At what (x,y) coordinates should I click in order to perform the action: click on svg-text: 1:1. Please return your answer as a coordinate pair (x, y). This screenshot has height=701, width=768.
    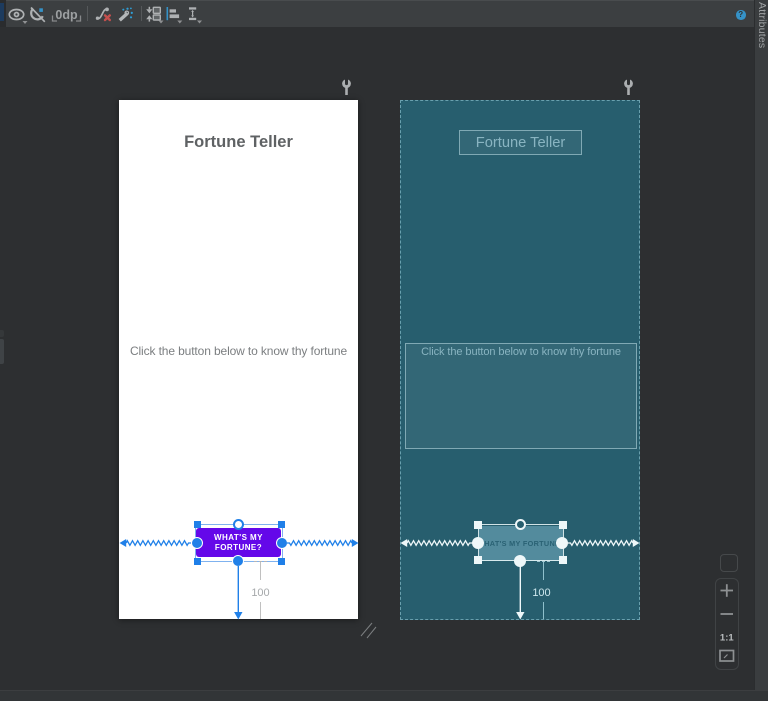
    Looking at the image, I should click on (727, 638).